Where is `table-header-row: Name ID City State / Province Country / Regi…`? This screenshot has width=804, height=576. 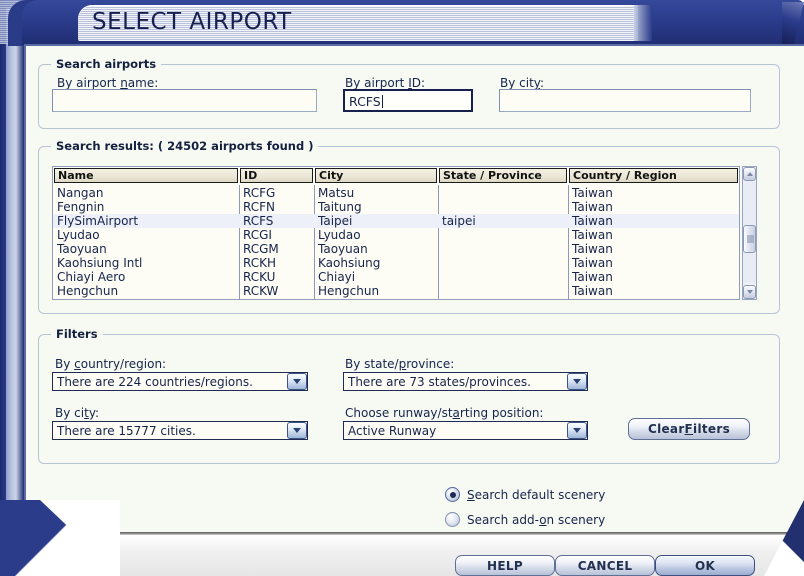
table-header-row: Name ID City State / Province Country / Regi… is located at coordinates (396, 175).